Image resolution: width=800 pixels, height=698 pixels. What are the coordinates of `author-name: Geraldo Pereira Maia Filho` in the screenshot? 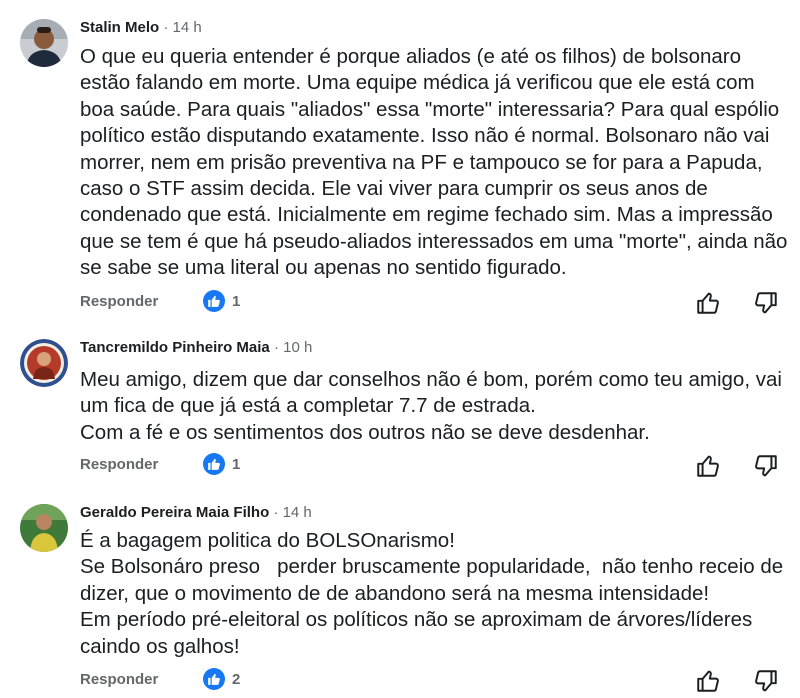 It's located at (174, 512).